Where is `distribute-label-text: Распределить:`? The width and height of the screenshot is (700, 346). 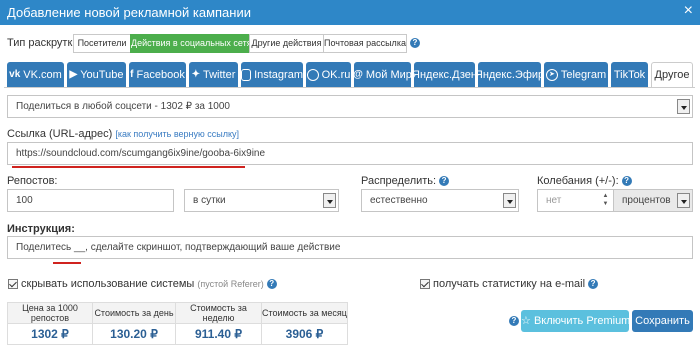 distribute-label-text: Распределить: is located at coordinates (399, 181).